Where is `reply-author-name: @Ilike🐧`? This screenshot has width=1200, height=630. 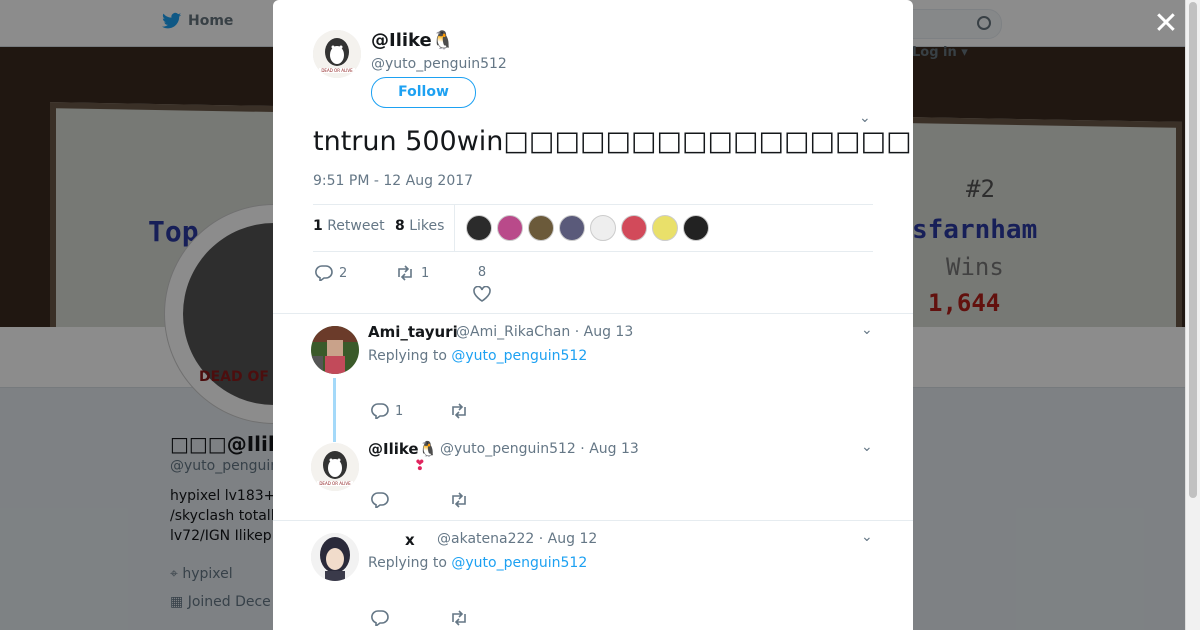
reply-author-name: @Ilike🐧 is located at coordinates (402, 449).